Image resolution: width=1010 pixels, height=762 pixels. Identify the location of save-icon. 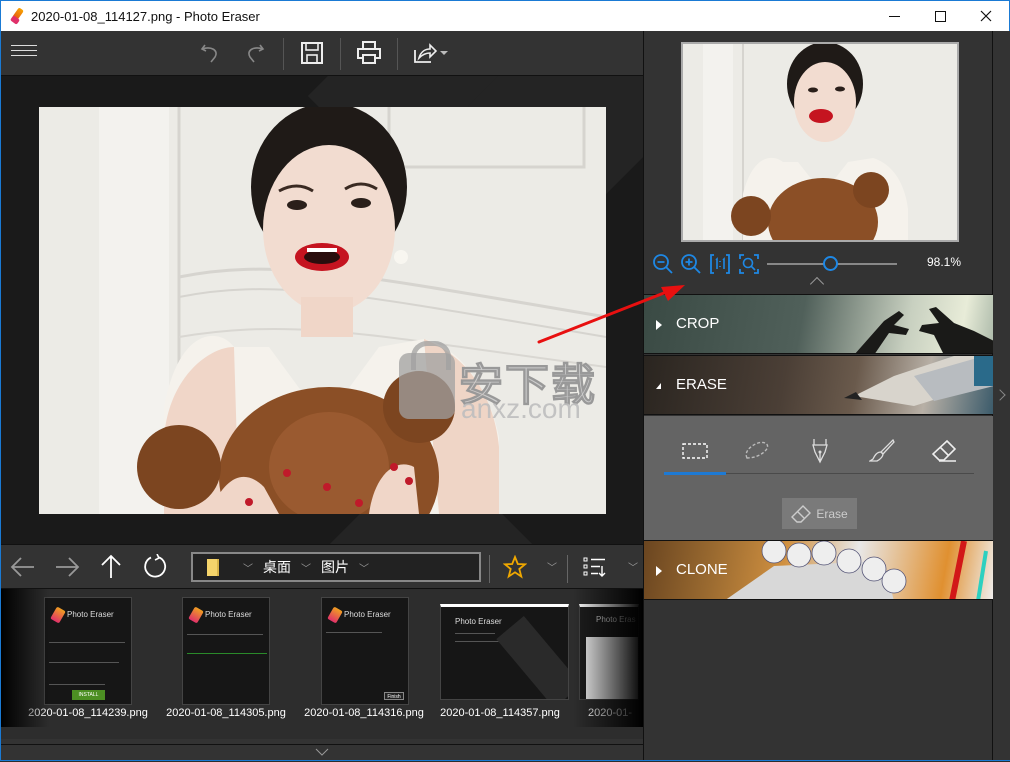
(312, 53).